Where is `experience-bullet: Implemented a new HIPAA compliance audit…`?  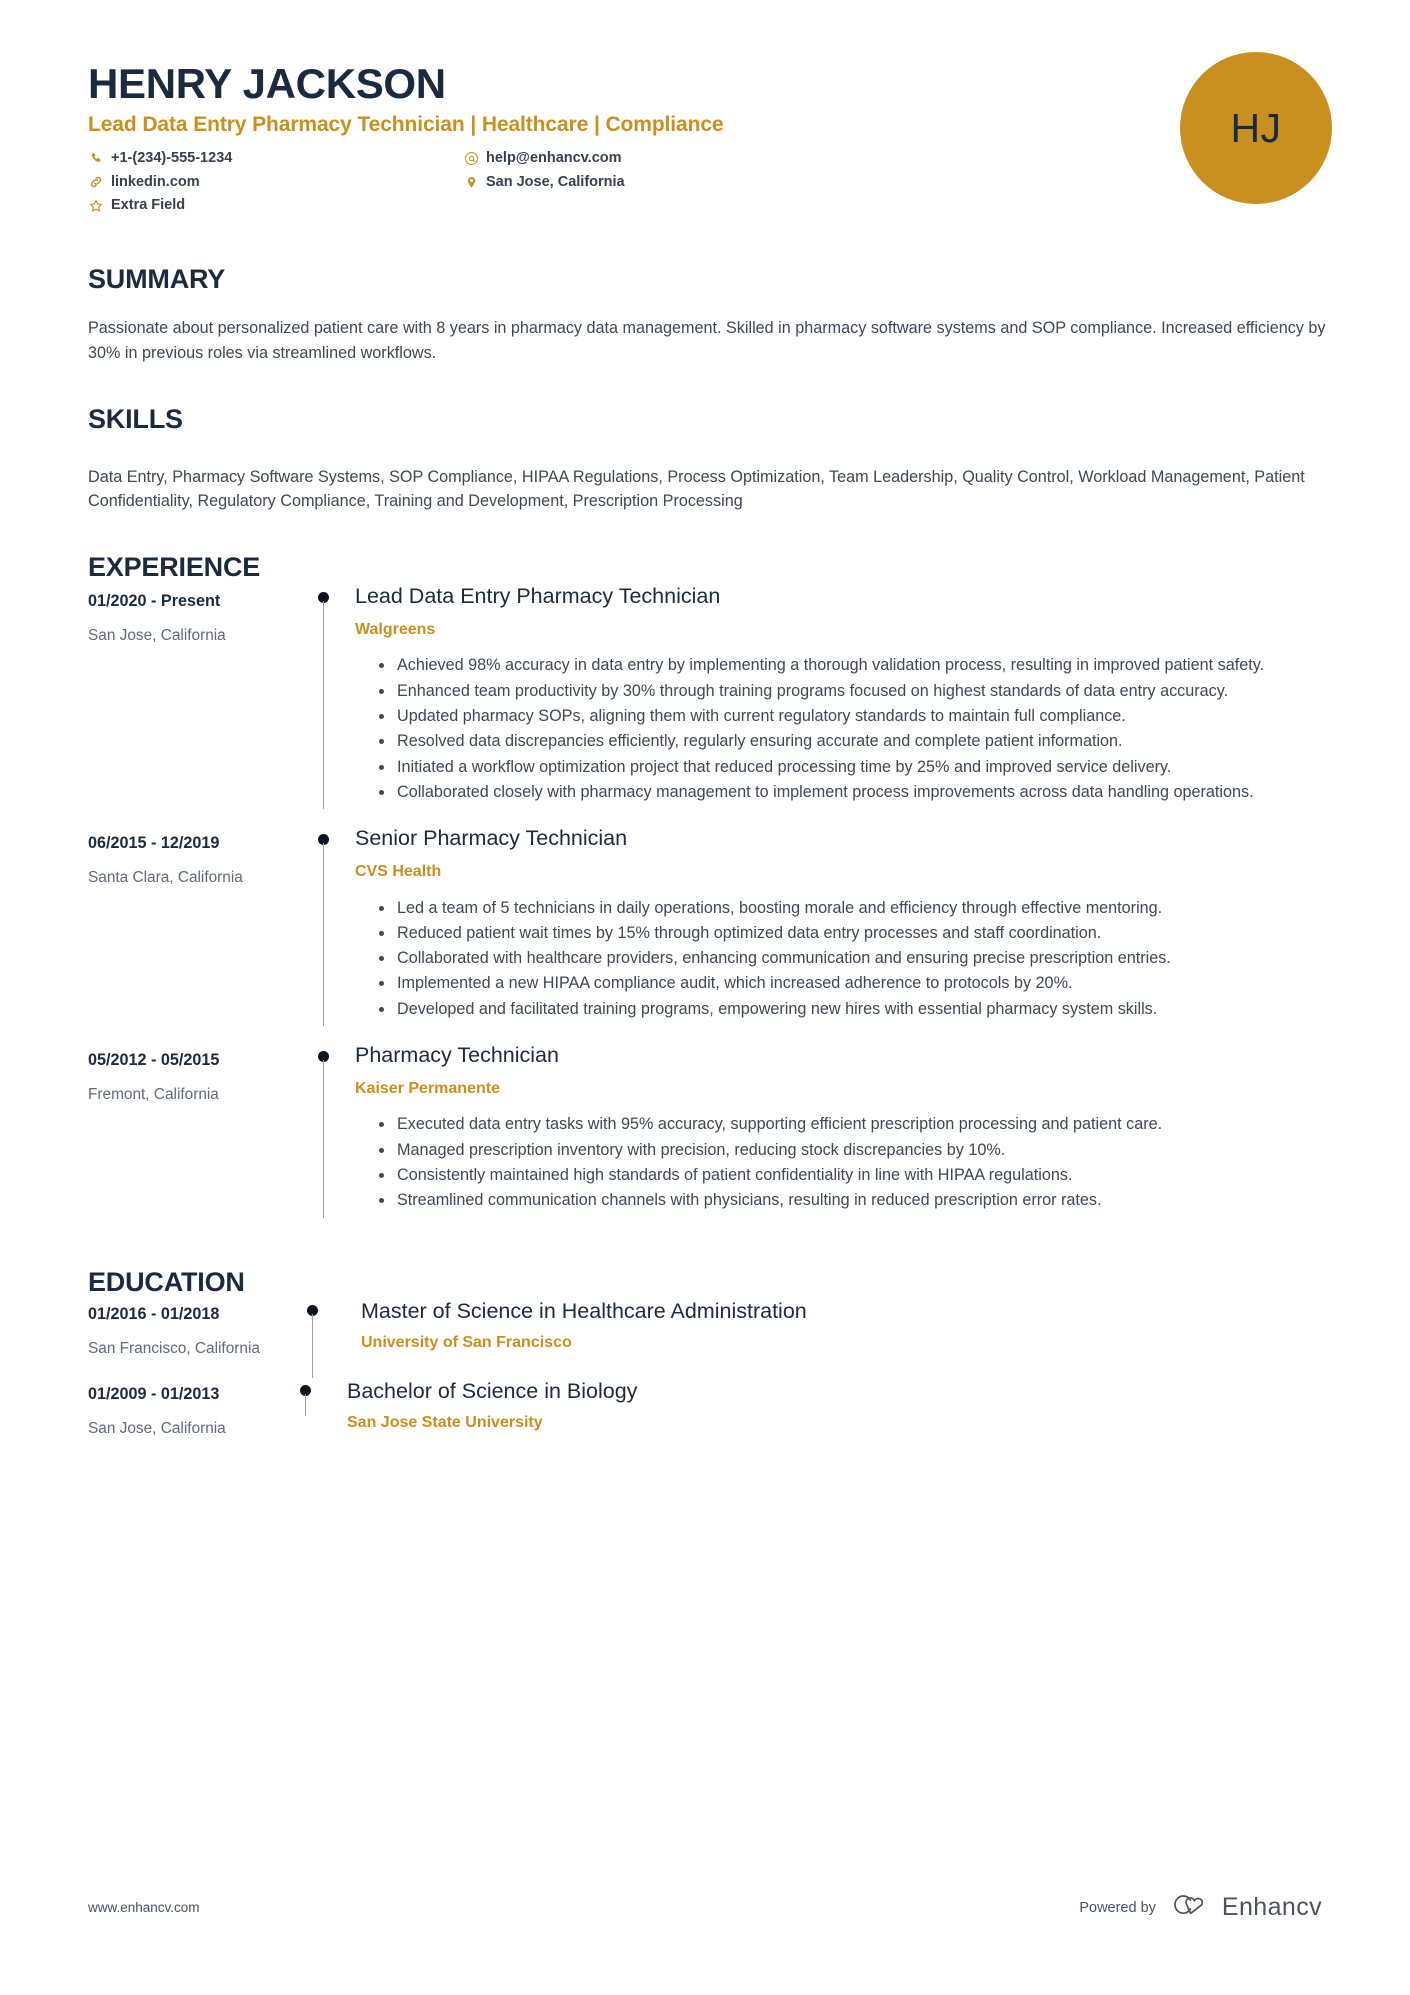
experience-bullet: Implemented a new HIPAA compliance audit… is located at coordinates (858, 983).